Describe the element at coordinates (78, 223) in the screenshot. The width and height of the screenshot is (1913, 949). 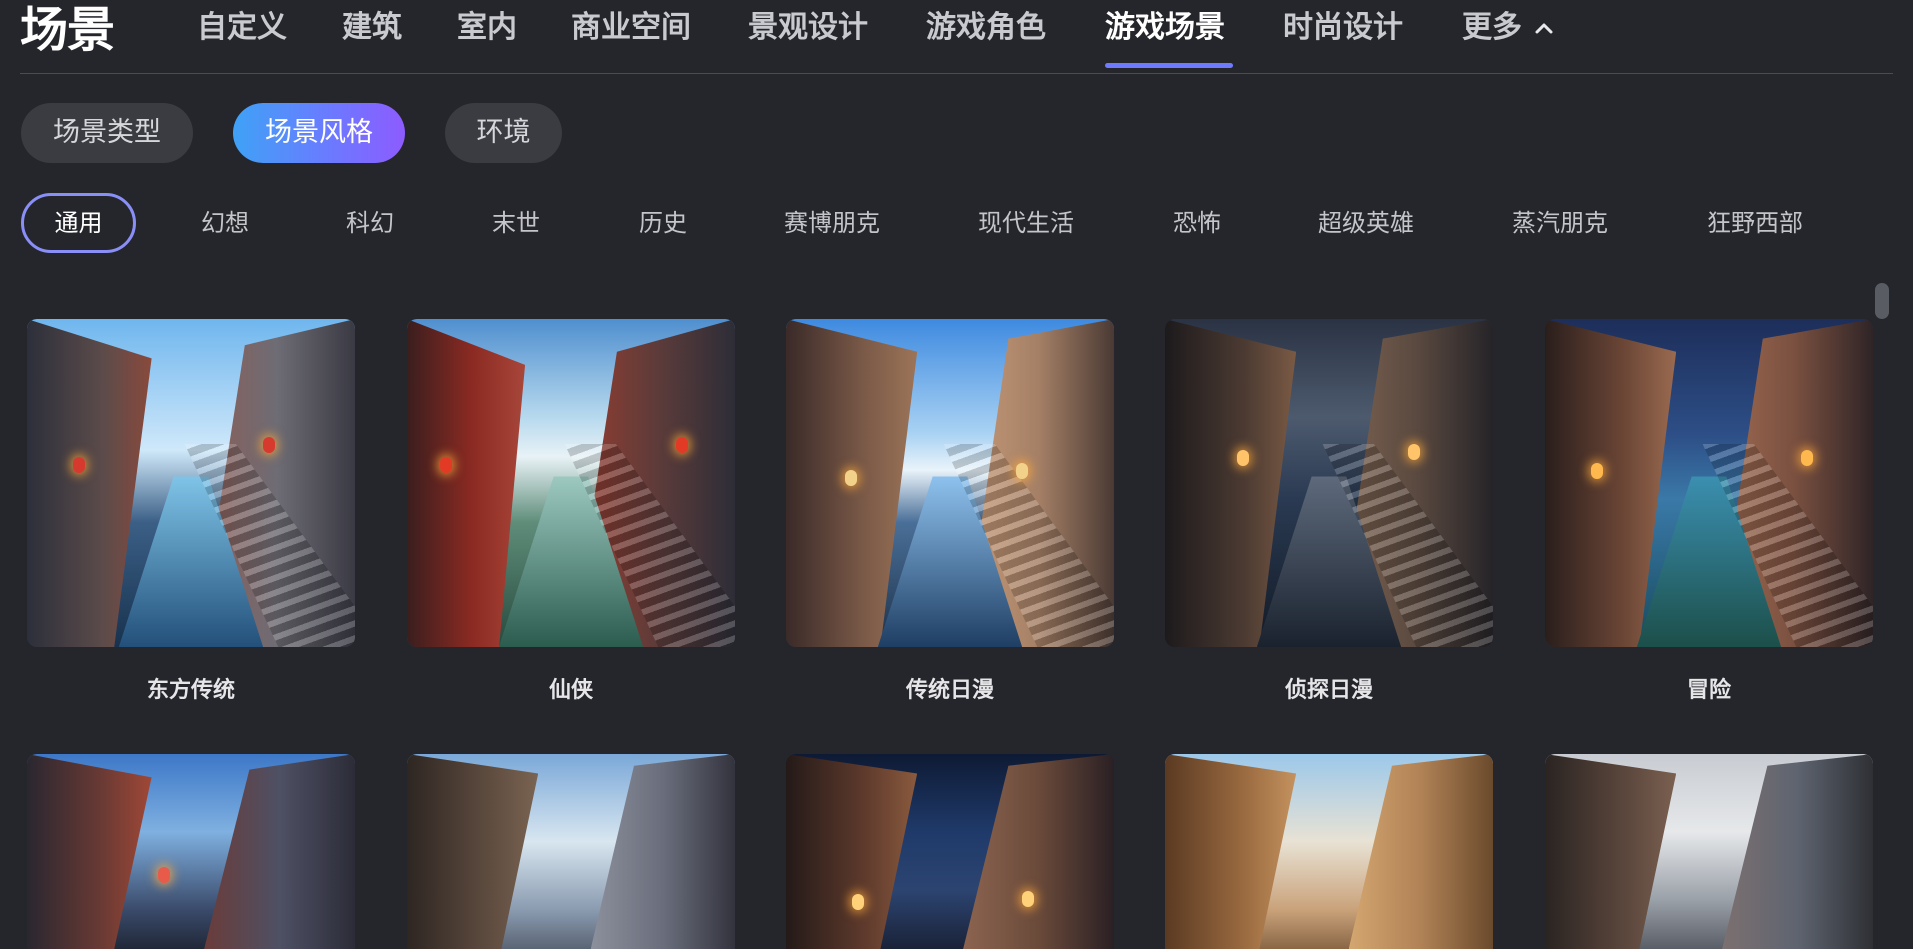
I see `filter-general: 通用` at that location.